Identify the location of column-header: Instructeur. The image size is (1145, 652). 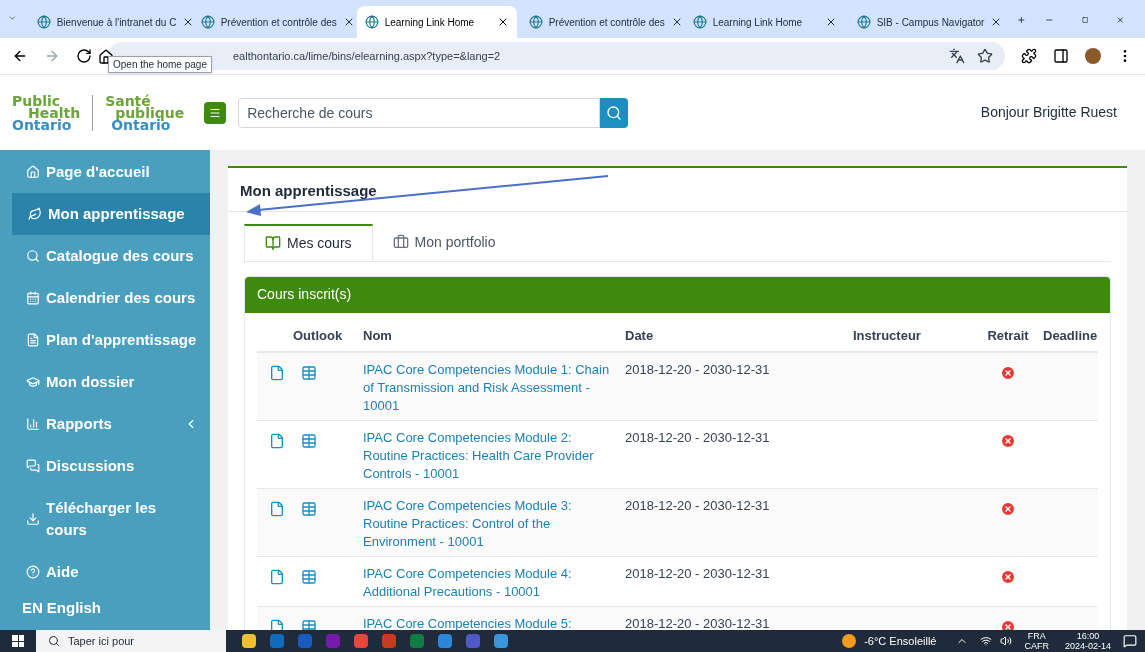
(887, 335).